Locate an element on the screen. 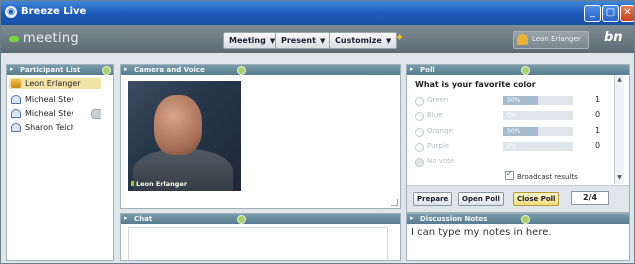 The width and height of the screenshot is (635, 264). chat-message-area is located at coordinates (258, 243).